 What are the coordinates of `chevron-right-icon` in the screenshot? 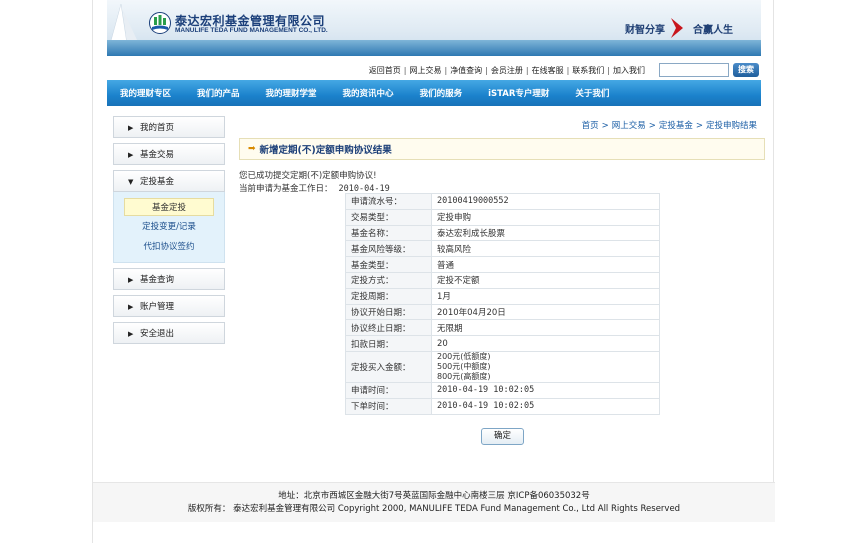 It's located at (677, 28).